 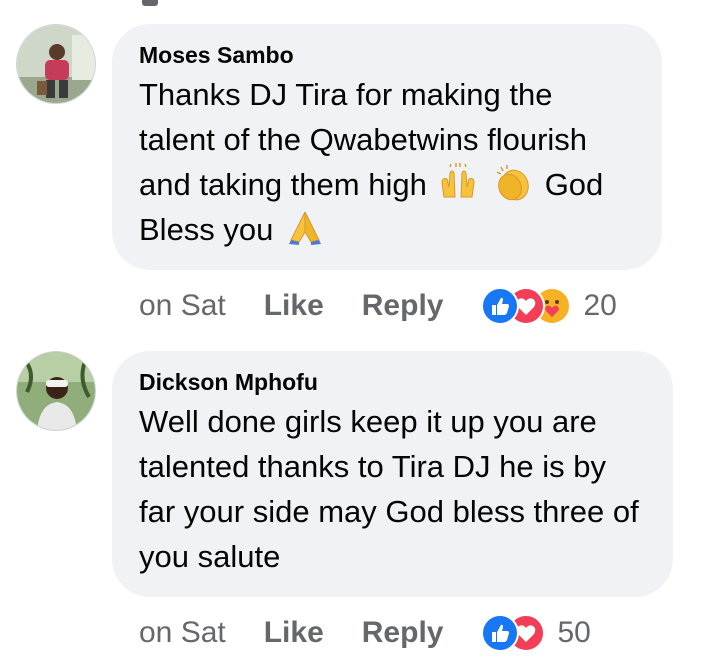 I want to click on clapping-hands-emoji-icon, so click(x=512, y=183).